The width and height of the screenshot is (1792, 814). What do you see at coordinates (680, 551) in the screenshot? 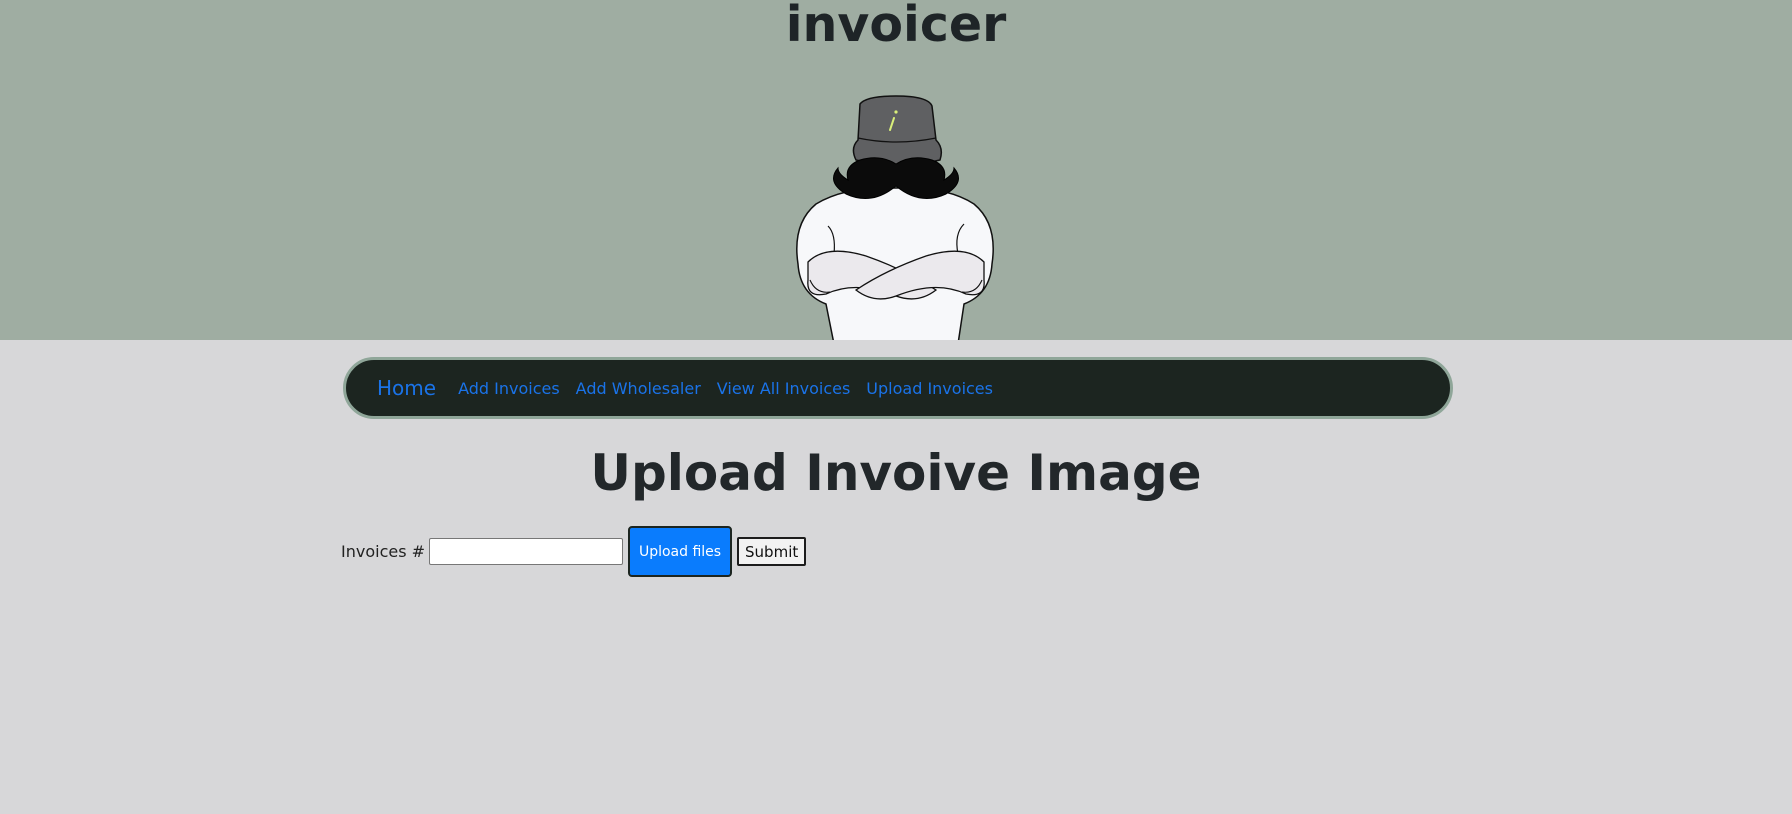
I see `upload-files-button: Upload files` at bounding box center [680, 551].